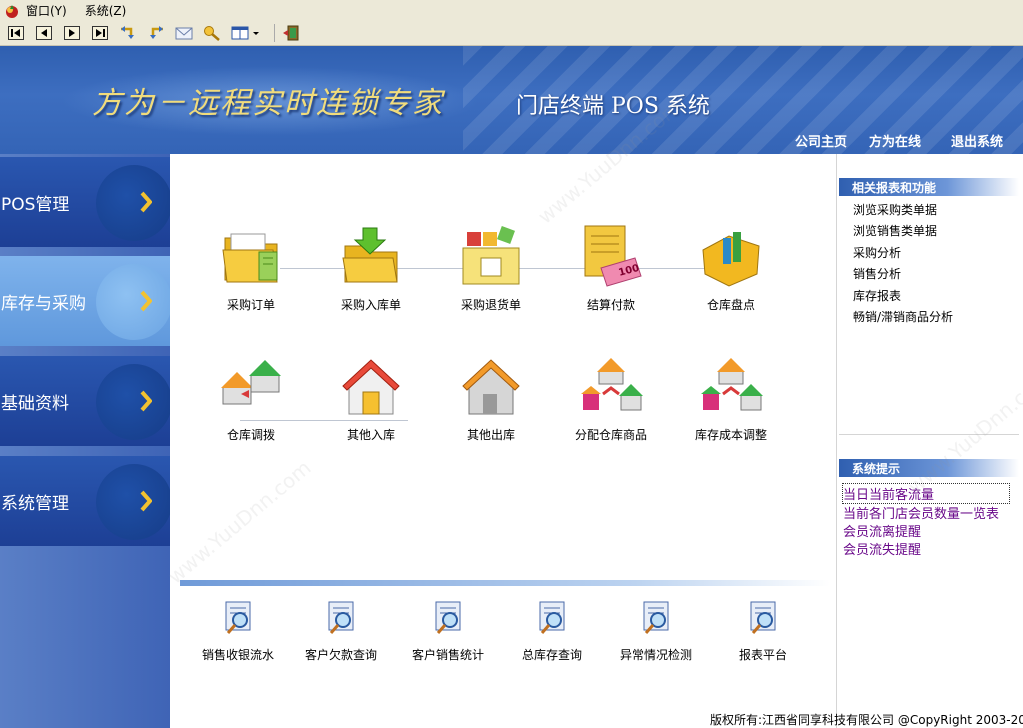 The height and width of the screenshot is (728, 1023). What do you see at coordinates (85, 202) in the screenshot?
I see `sidebar-item-pos: POS管理` at bounding box center [85, 202].